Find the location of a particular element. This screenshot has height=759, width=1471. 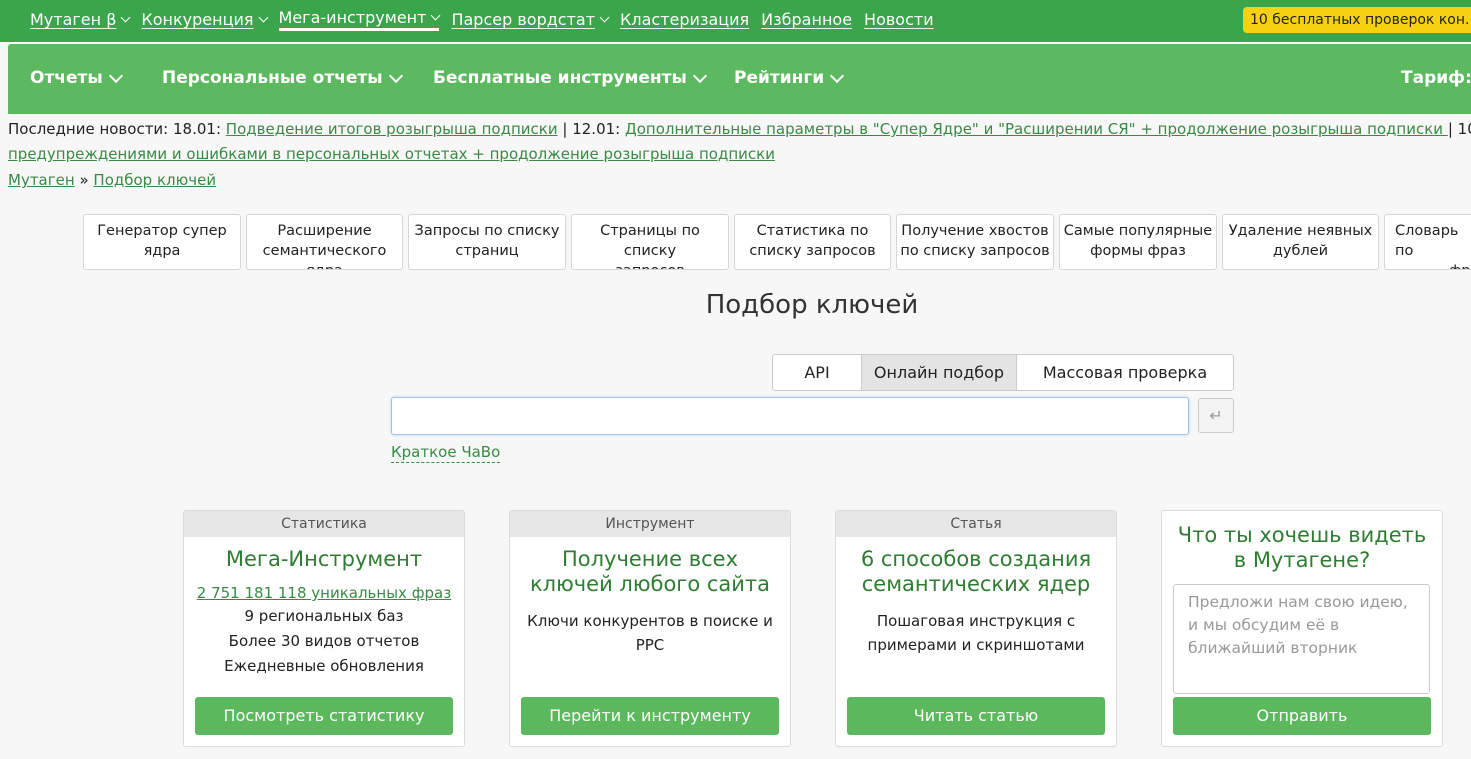

tool-popular-phrase-forms: Самые популярные формы фраз is located at coordinates (1138, 242).